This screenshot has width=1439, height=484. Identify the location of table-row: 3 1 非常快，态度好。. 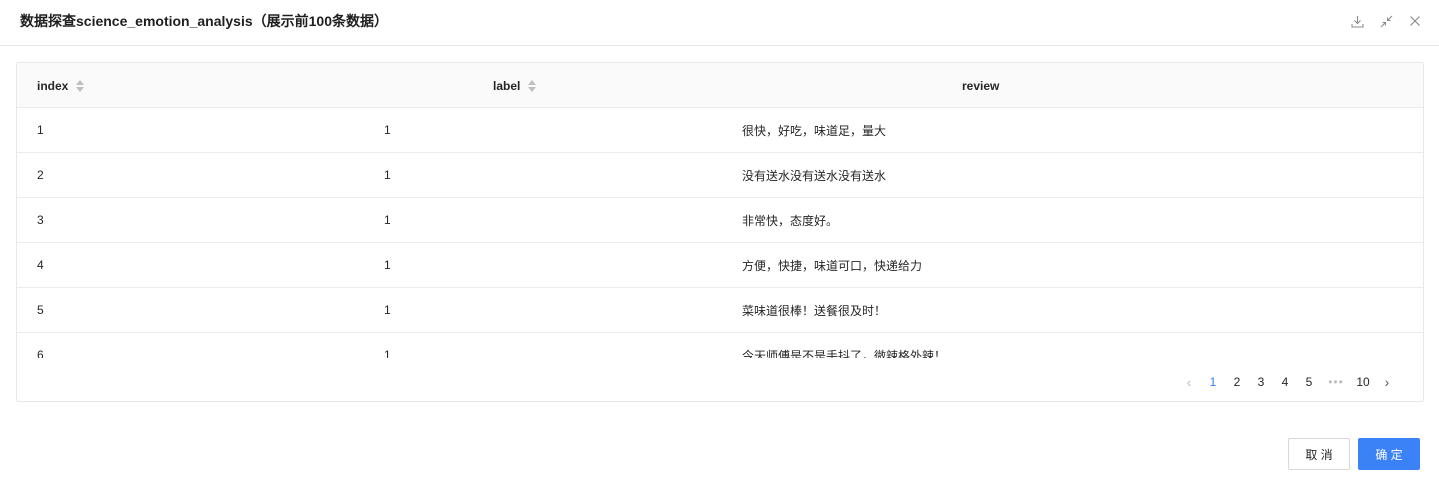
(720, 220).